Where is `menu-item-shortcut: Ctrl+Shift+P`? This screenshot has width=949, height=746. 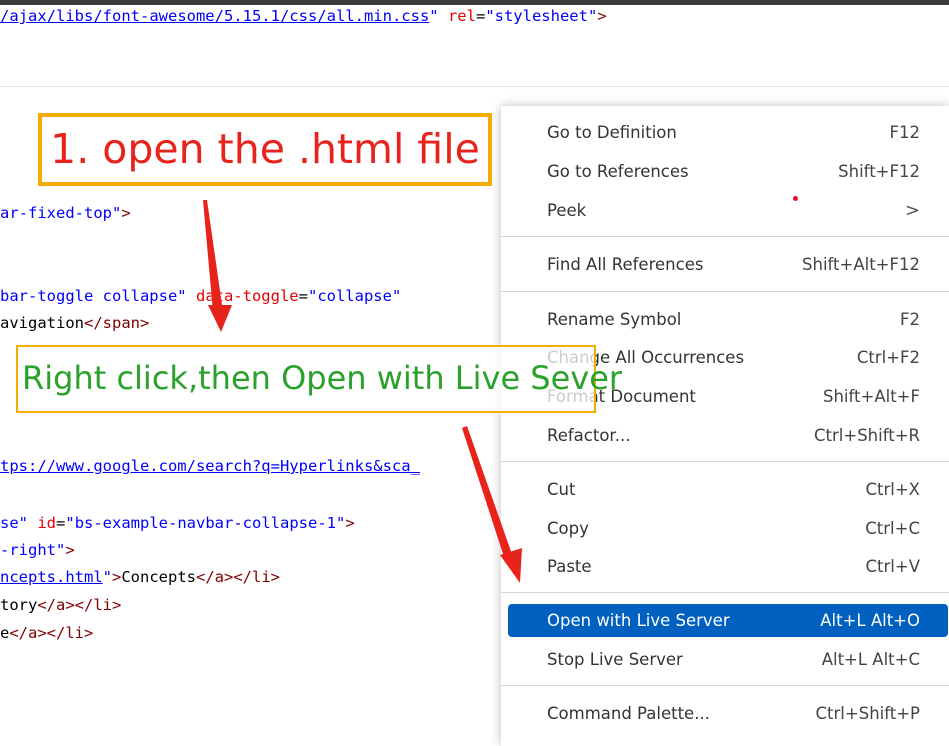
menu-item-shortcut: Ctrl+Shift+P is located at coordinates (867, 713).